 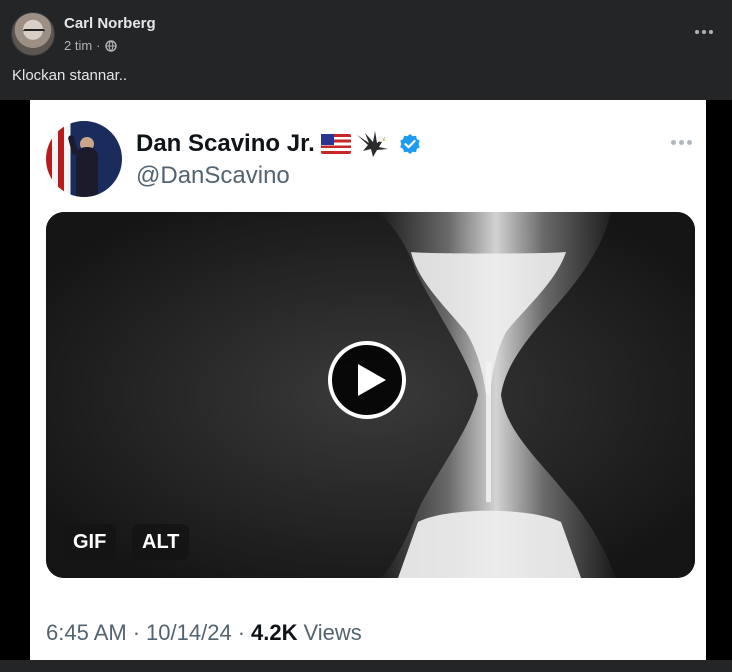 I want to click on views-label: Views, so click(x=332, y=632).